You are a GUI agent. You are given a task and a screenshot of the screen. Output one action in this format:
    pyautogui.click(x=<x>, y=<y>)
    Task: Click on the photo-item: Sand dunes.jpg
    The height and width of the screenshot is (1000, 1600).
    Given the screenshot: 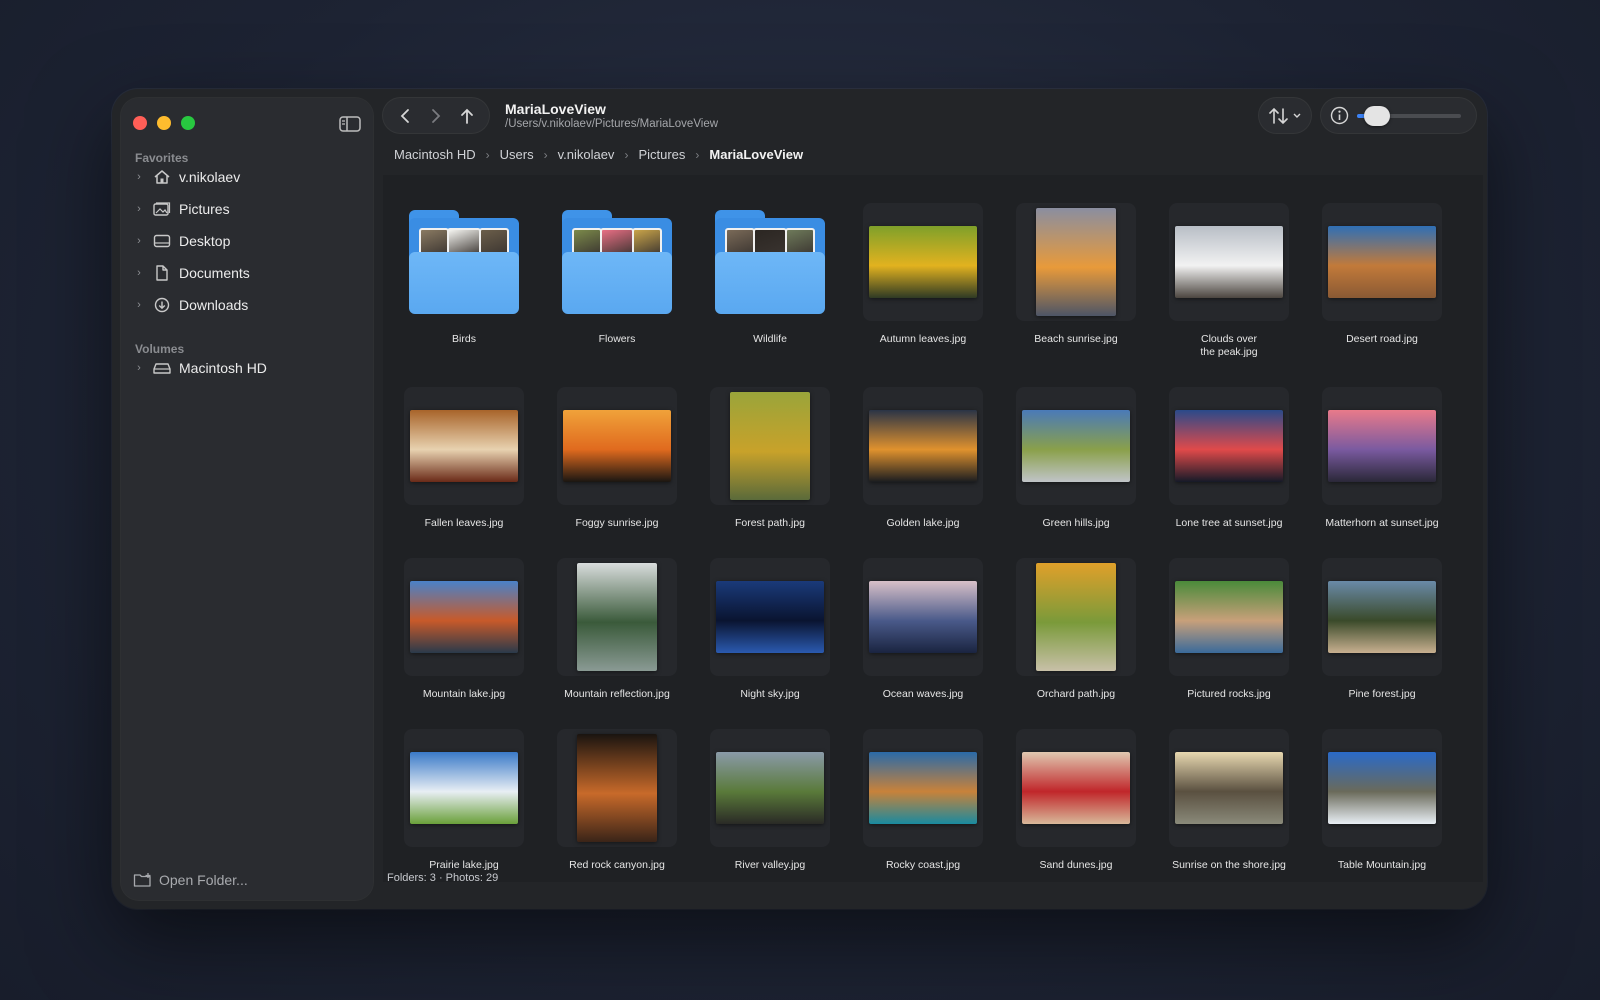 What is the action you would take?
    pyautogui.click(x=1076, y=800)
    